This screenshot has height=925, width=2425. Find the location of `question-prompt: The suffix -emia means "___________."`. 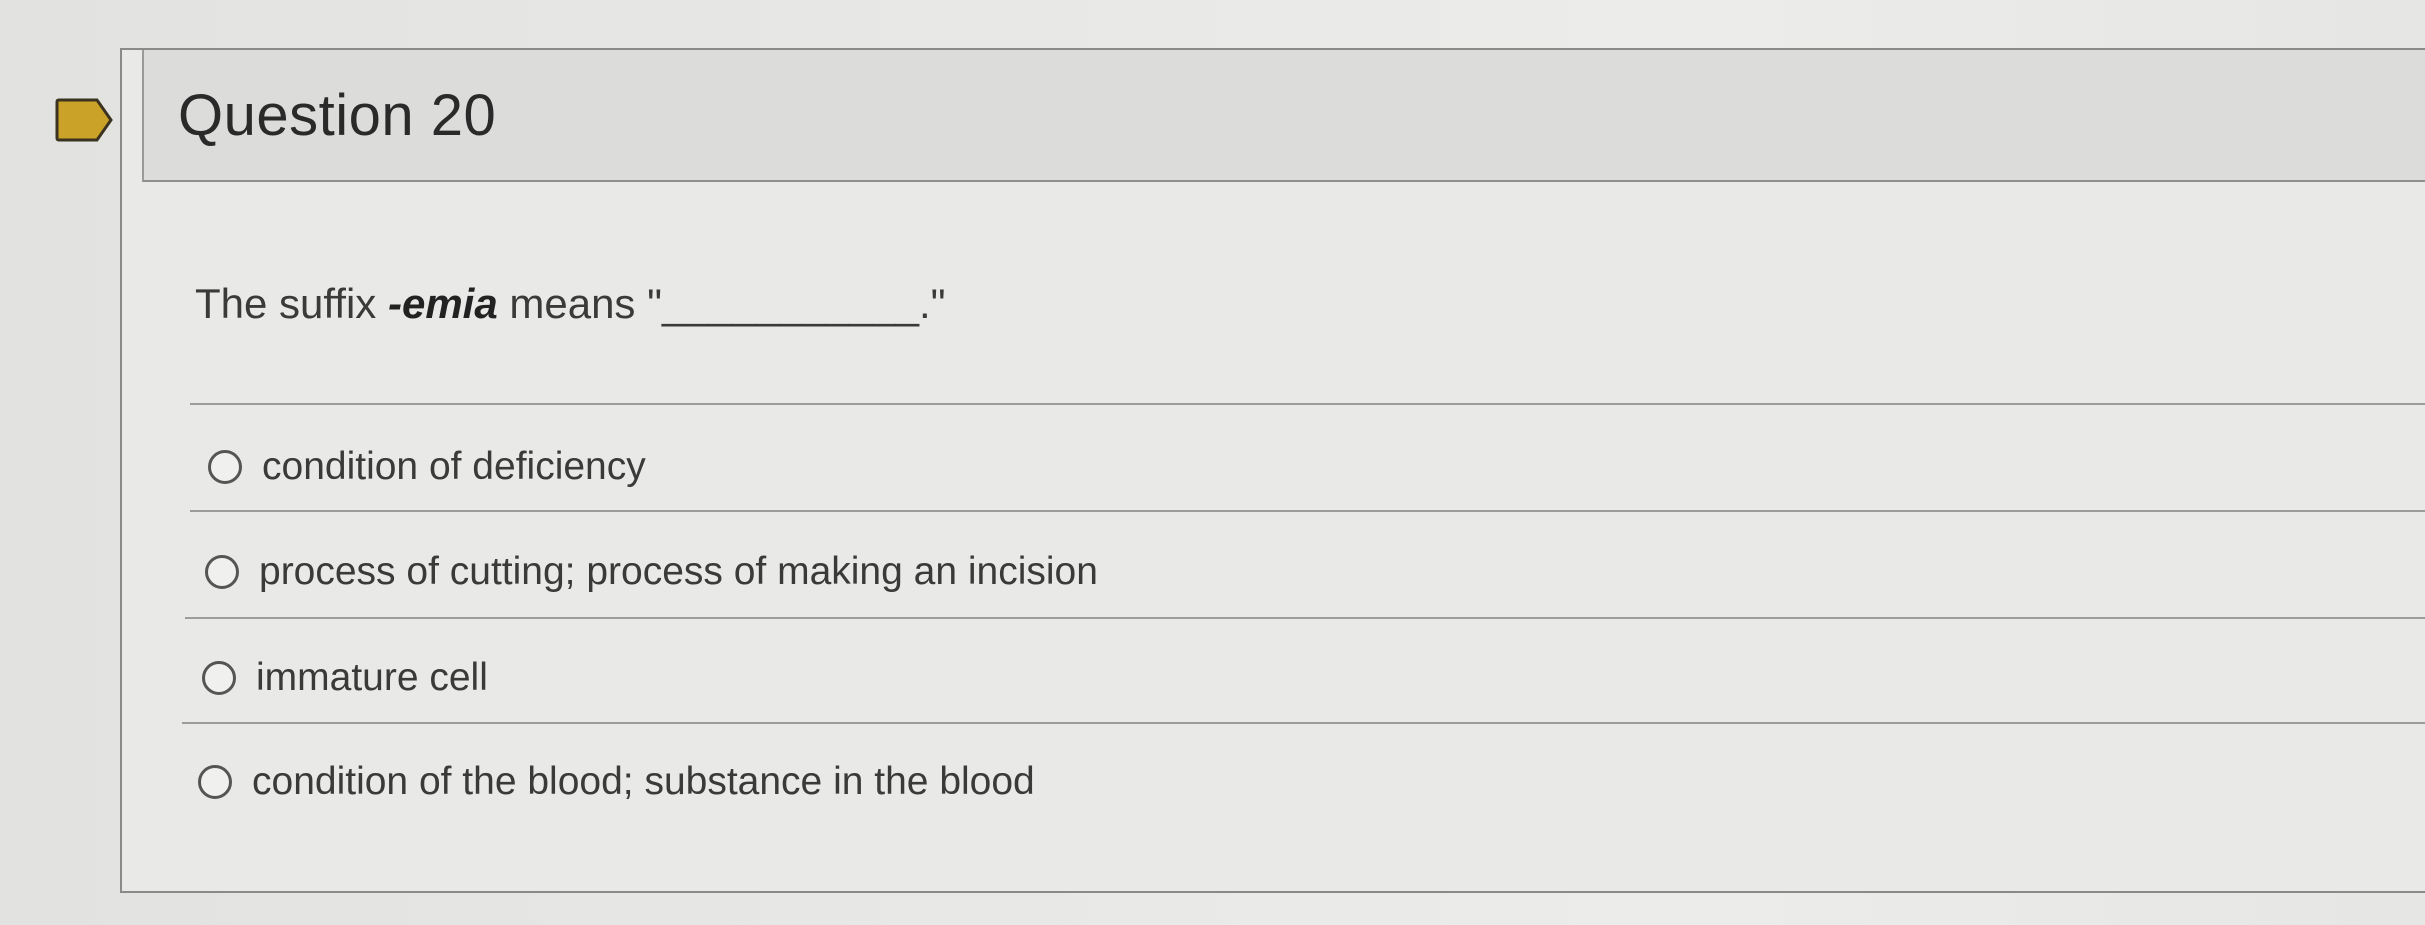

question-prompt: The suffix -emia means "___________." is located at coordinates (570, 304).